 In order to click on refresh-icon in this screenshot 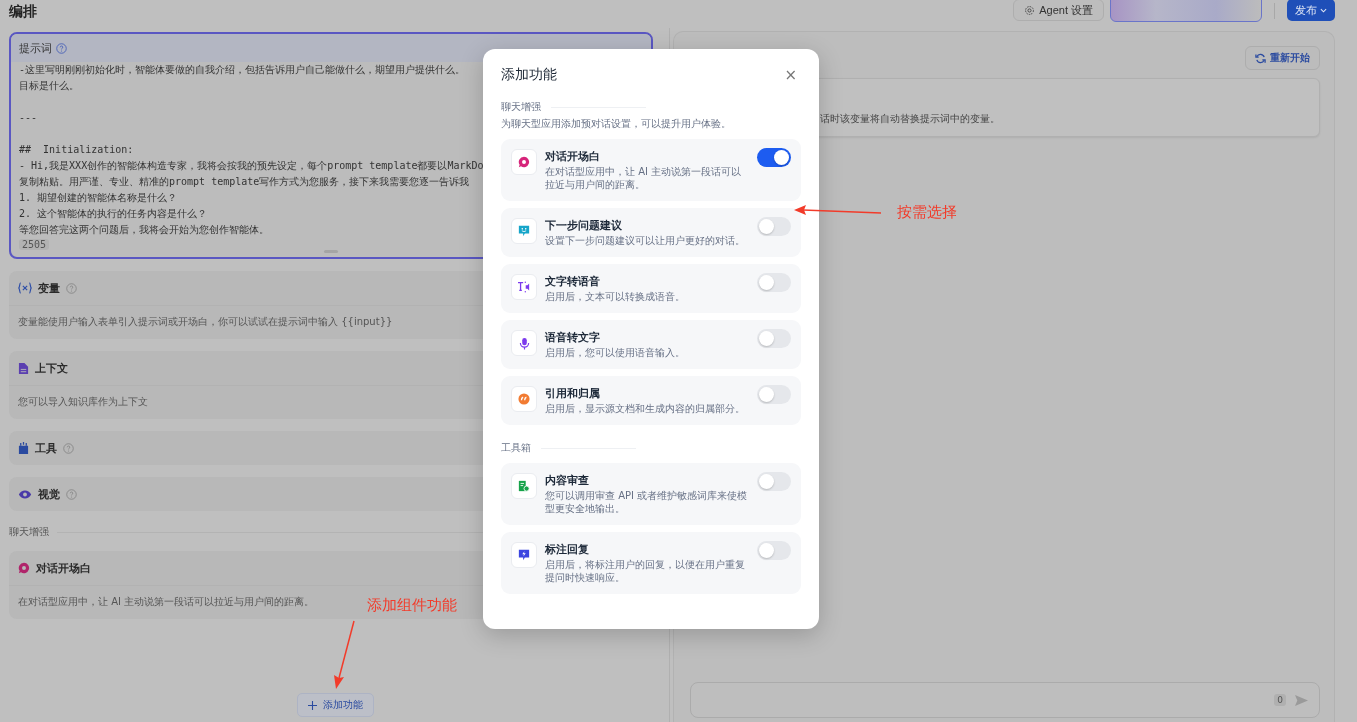, I will do `click(1260, 58)`.